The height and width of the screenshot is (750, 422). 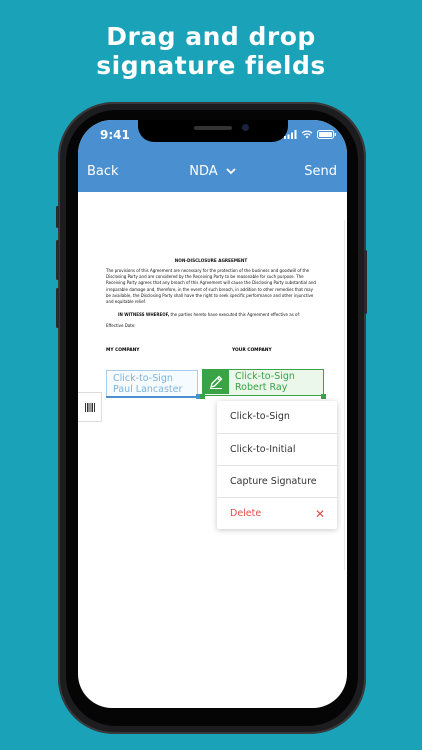 I want to click on signature-field-paul: Click-to-Sign Paul Lancaster, so click(x=152, y=383).